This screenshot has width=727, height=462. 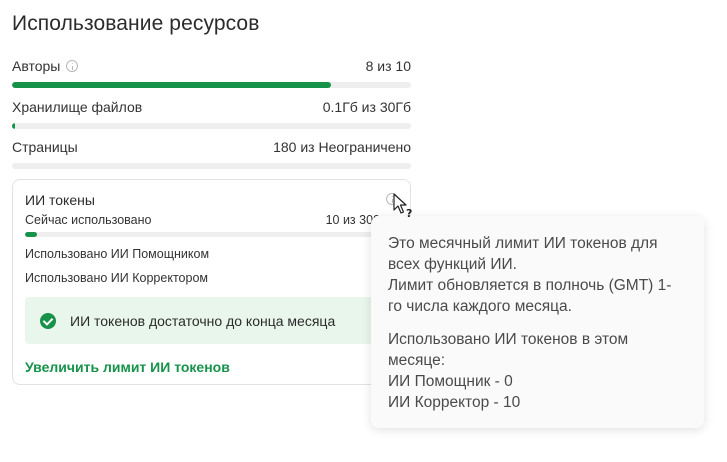 What do you see at coordinates (454, 402) in the screenshot?
I see `tooltip-line: ИИ Корректор - 10` at bounding box center [454, 402].